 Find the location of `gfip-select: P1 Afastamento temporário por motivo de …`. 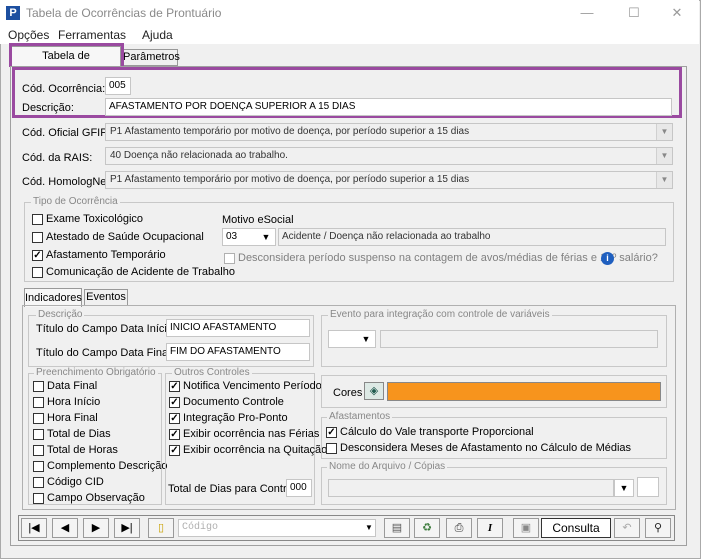

gfip-select: P1 Afastamento temporário por motivo de … is located at coordinates (389, 132).